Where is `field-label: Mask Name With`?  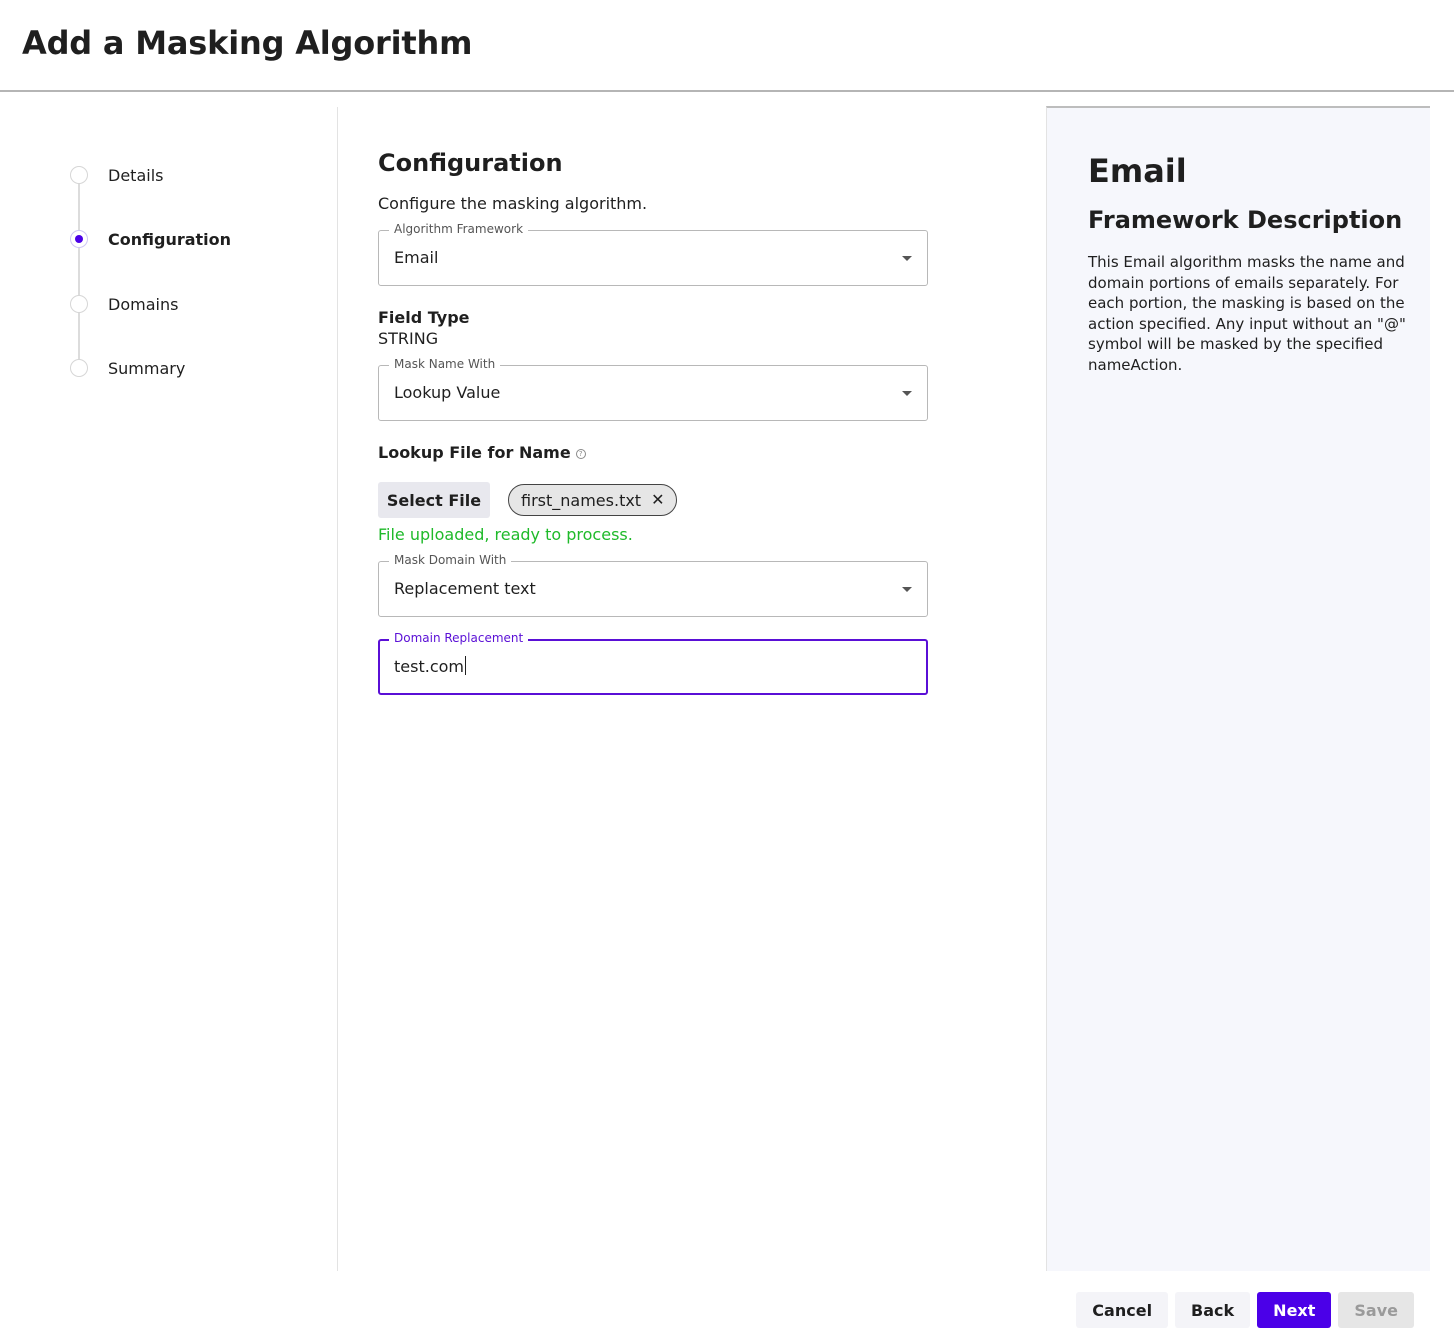 field-label: Mask Name With is located at coordinates (445, 364).